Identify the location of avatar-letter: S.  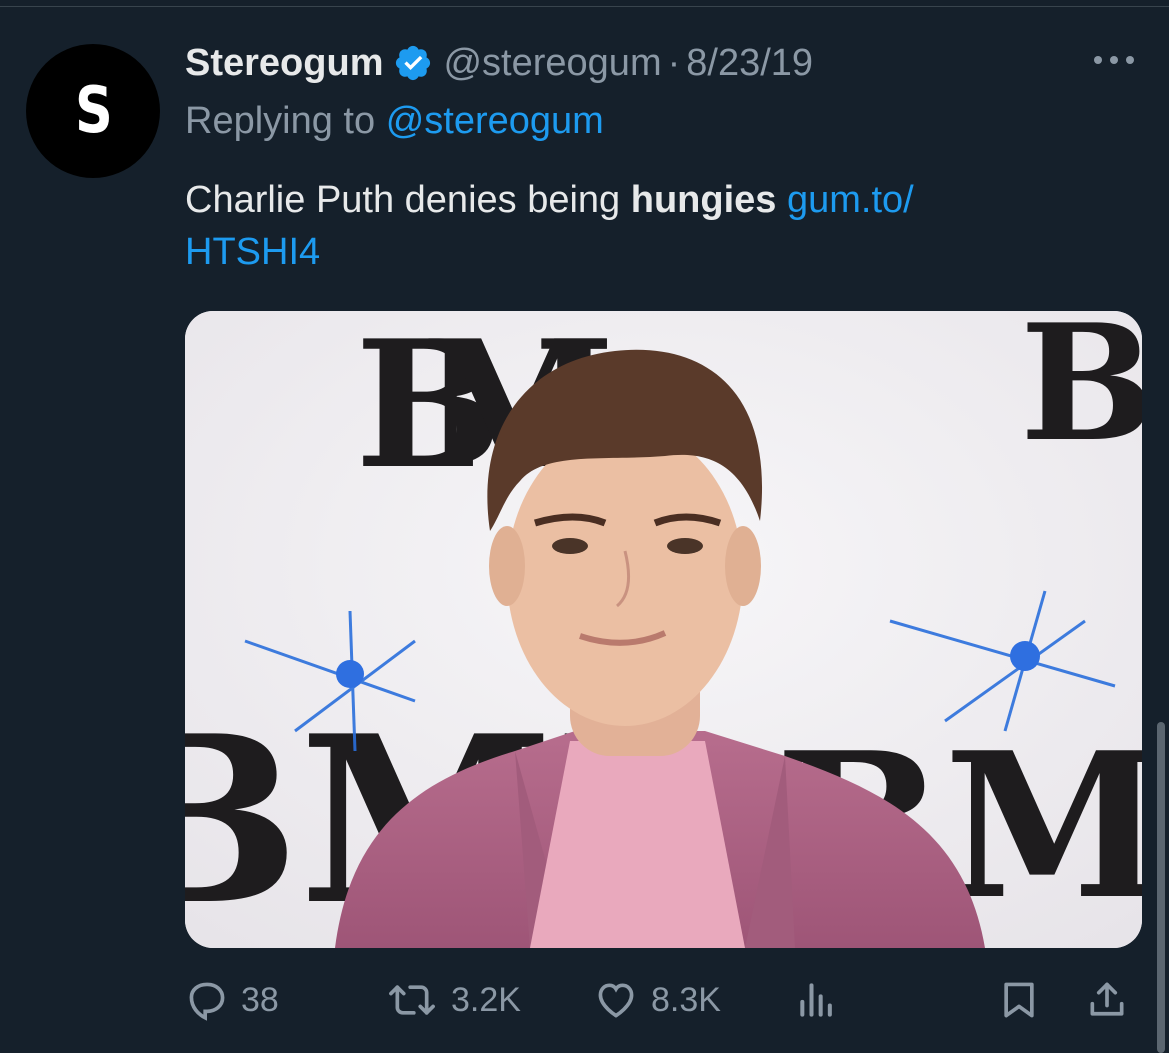
(93, 111).